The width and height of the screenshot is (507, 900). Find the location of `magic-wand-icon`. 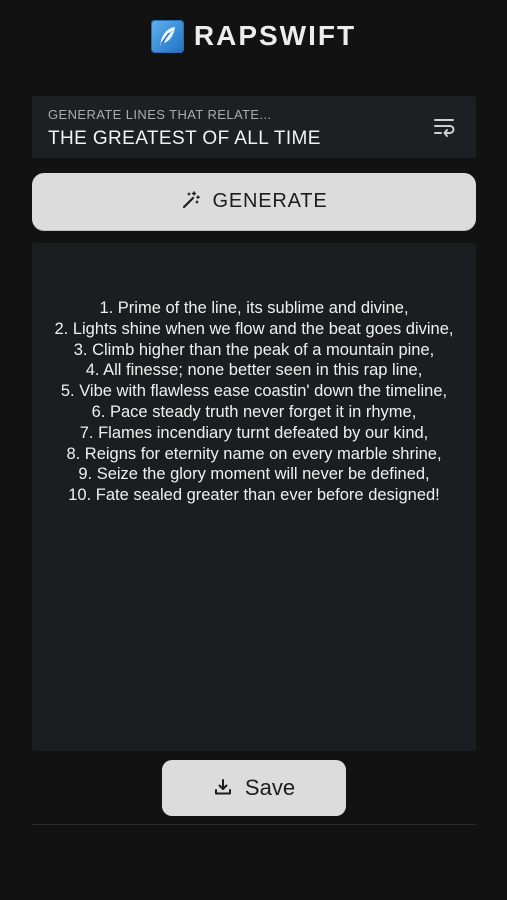

magic-wand-icon is located at coordinates (191, 201).